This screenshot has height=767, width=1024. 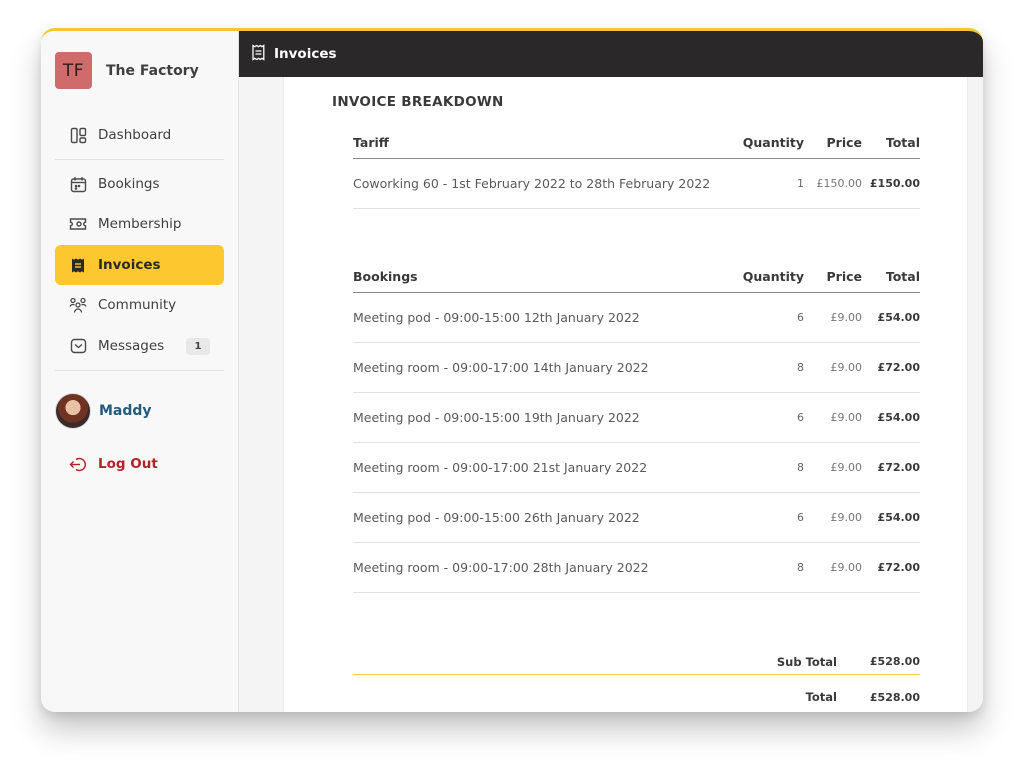 What do you see at coordinates (800, 183) in the screenshot?
I see `row-quantity: 1` at bounding box center [800, 183].